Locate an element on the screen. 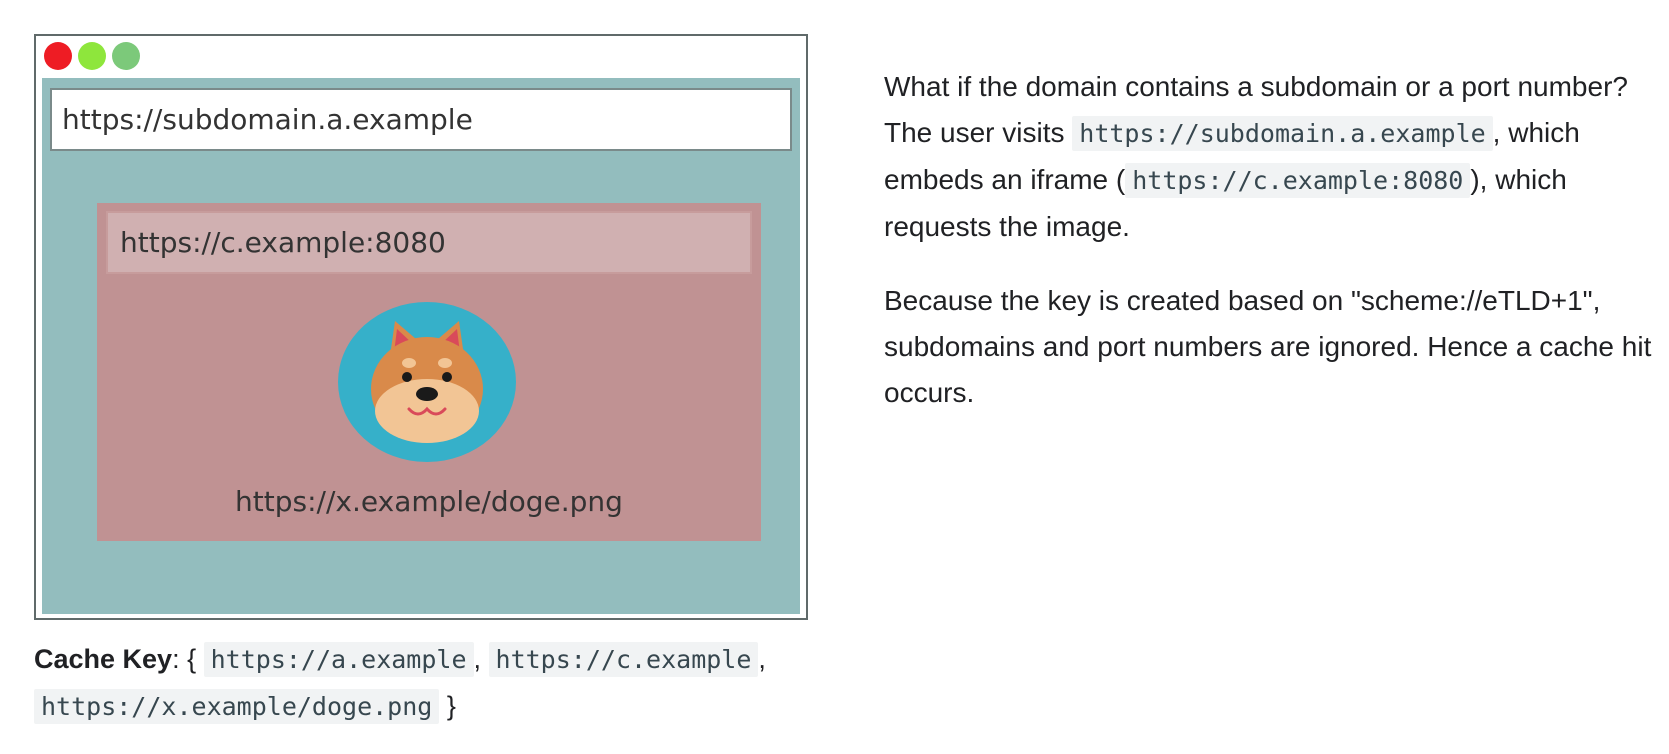  caption-open: : { is located at coordinates (184, 659).